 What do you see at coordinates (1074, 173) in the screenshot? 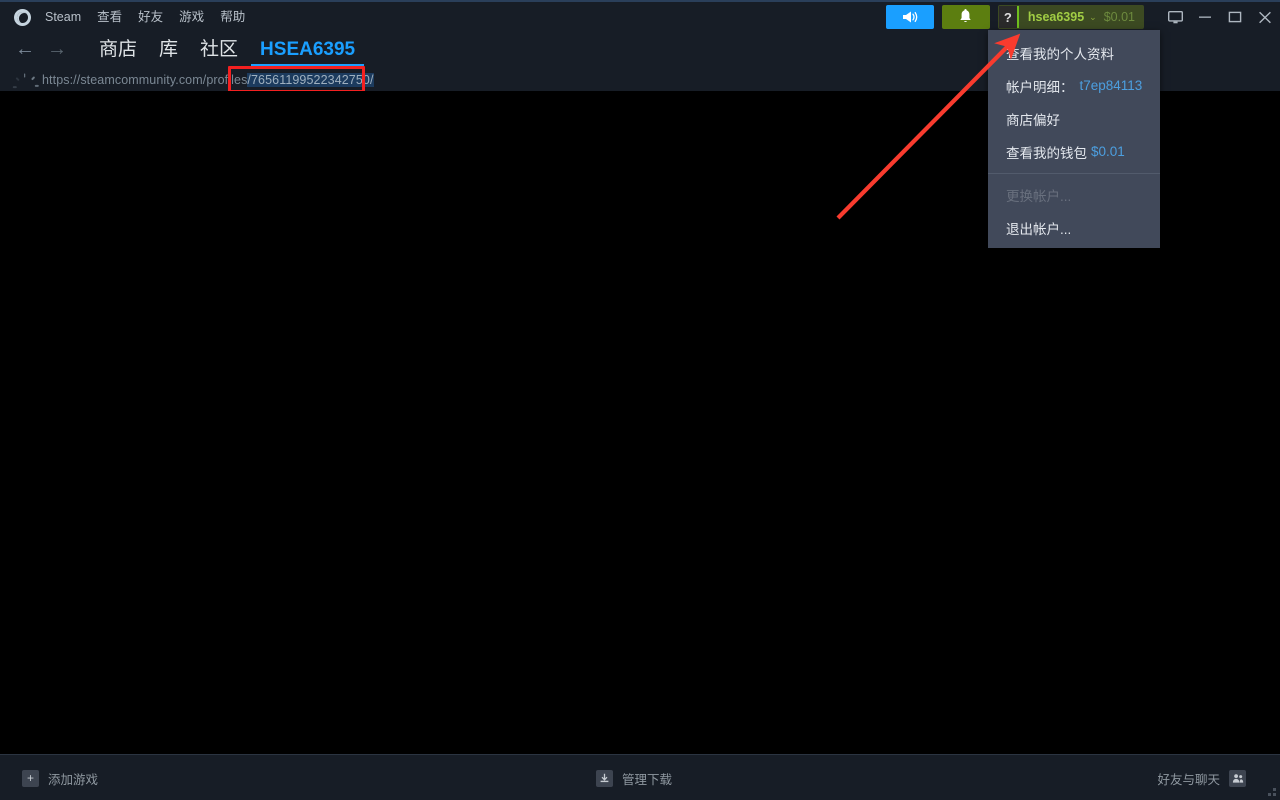
I see `menu-separator` at bounding box center [1074, 173].